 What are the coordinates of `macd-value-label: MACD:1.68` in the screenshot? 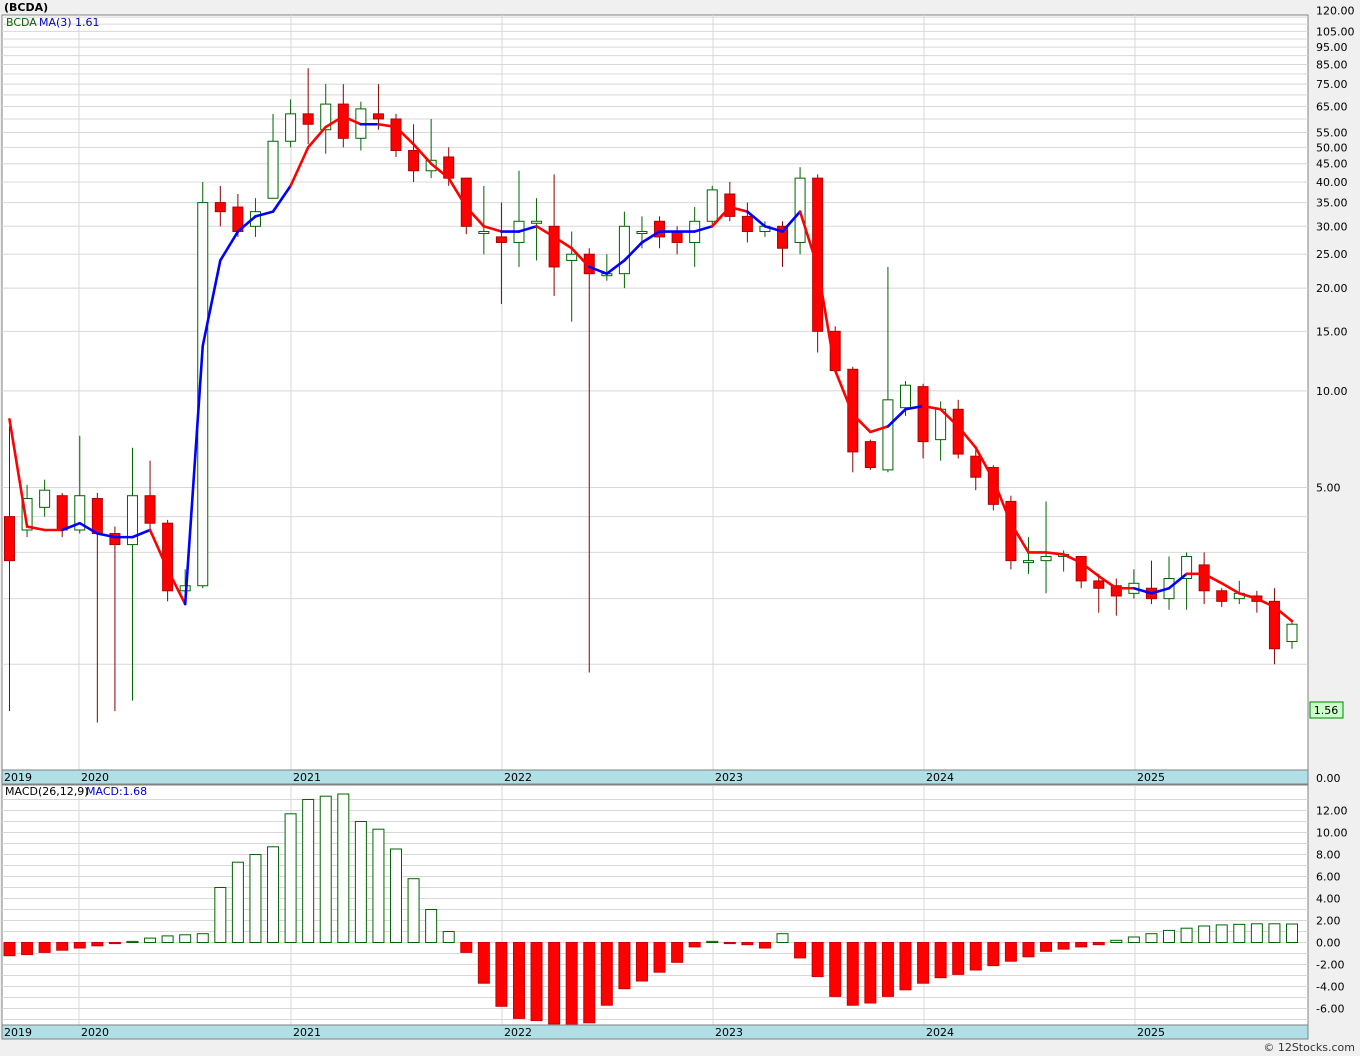 It's located at (116, 791).